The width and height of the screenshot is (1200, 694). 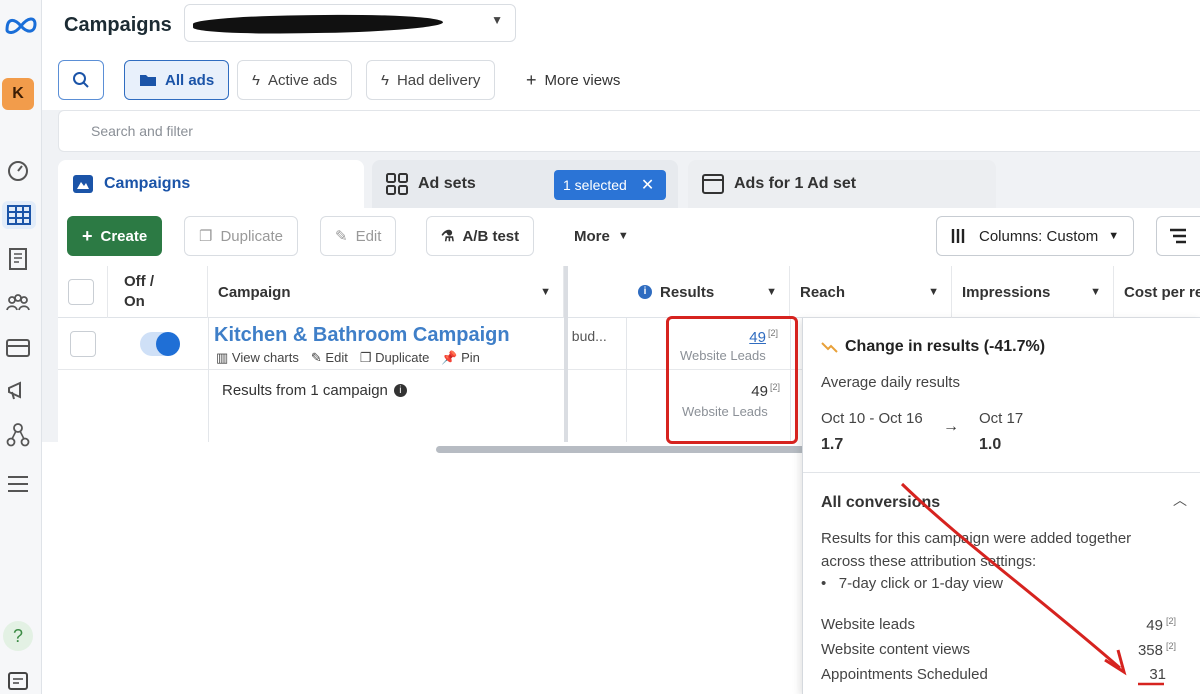 I want to click on audiences-icon, so click(x=18, y=303).